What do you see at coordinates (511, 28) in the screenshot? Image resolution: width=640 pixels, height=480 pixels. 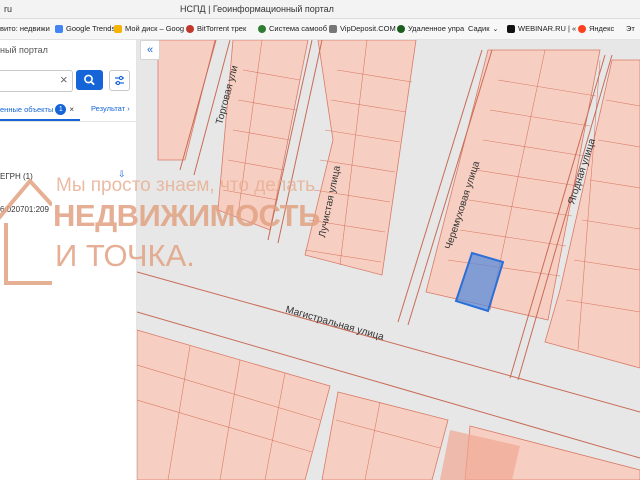 I see `webinar-icon` at bounding box center [511, 28].